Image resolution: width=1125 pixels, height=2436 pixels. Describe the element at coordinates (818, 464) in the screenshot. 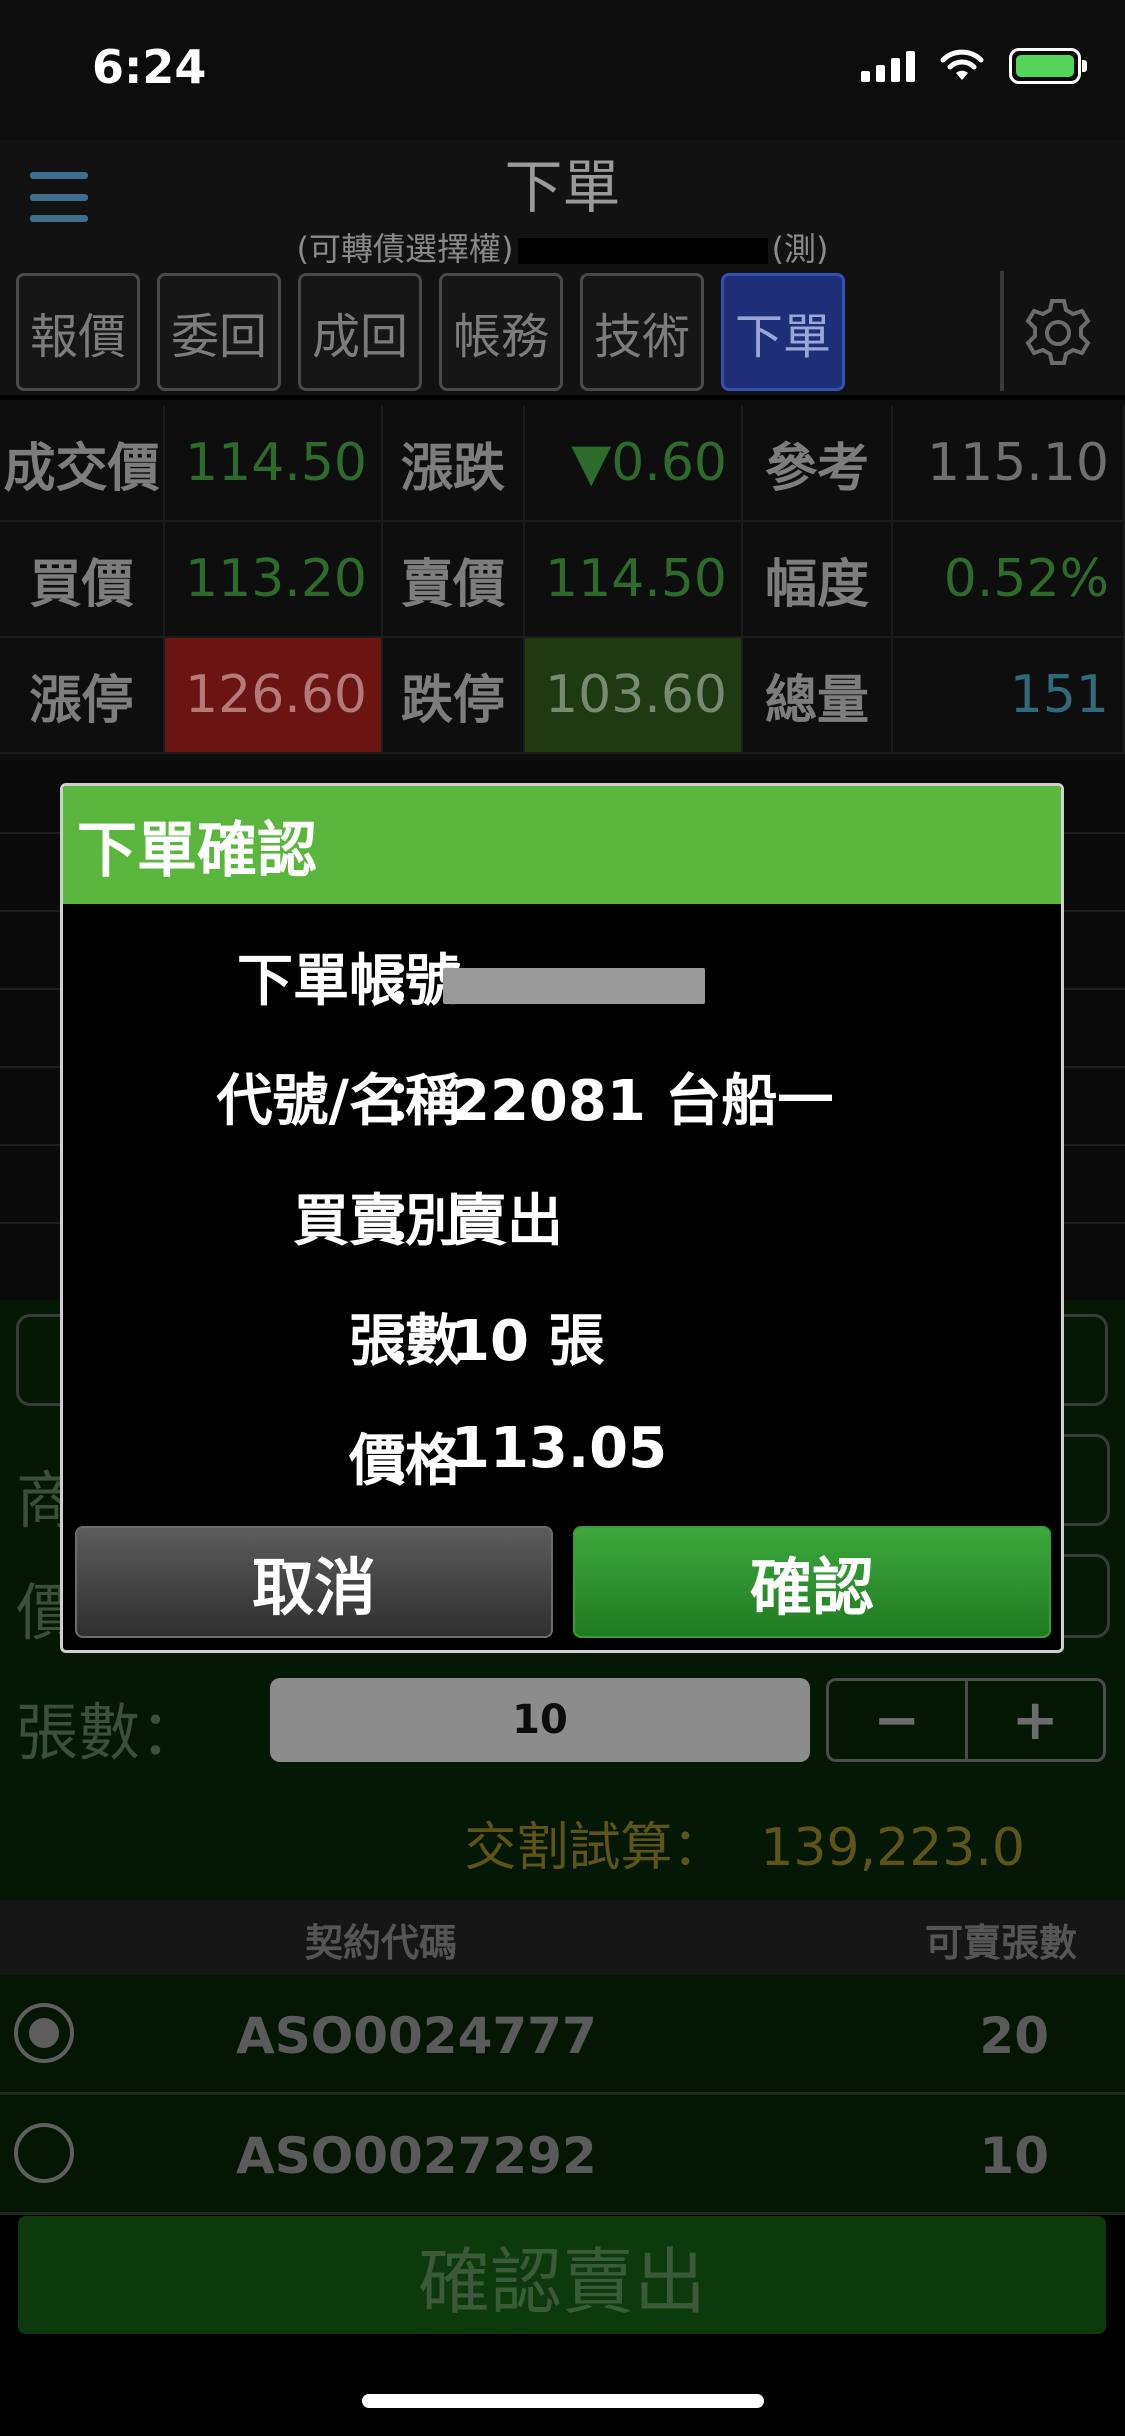

I see `reference-label: 參考` at that location.